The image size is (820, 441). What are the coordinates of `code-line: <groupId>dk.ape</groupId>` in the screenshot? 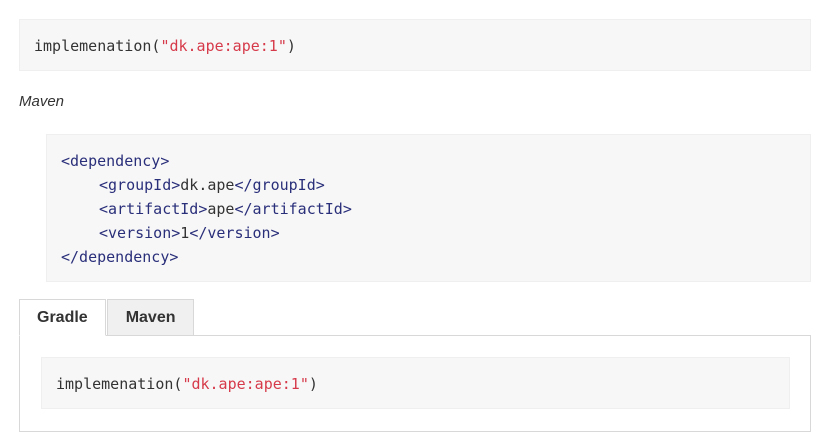 It's located at (435, 185).